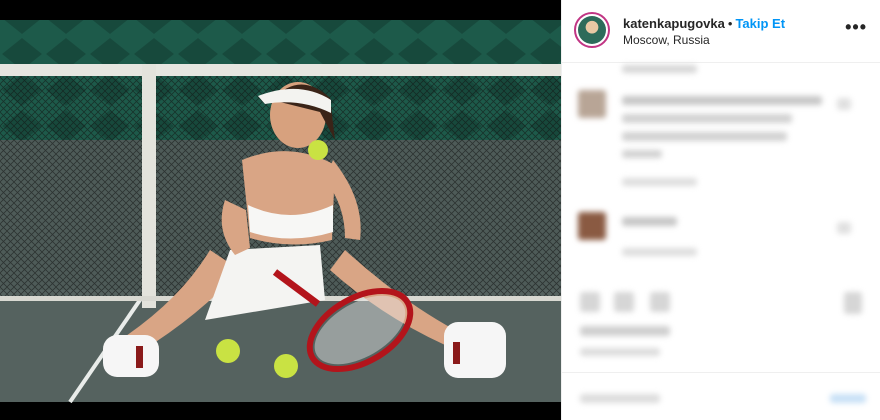  Describe the element at coordinates (848, 398) in the screenshot. I see `post-comment-button` at that location.